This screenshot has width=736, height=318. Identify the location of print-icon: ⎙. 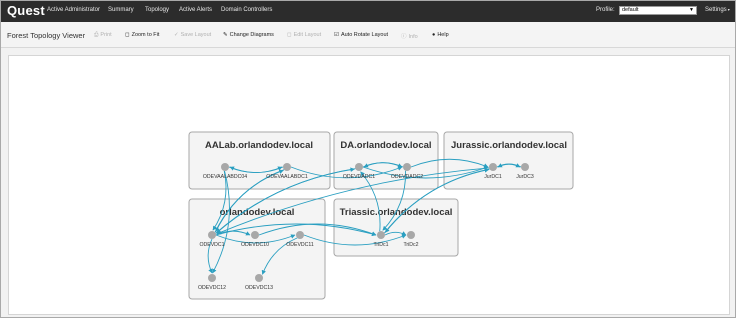
(96, 35).